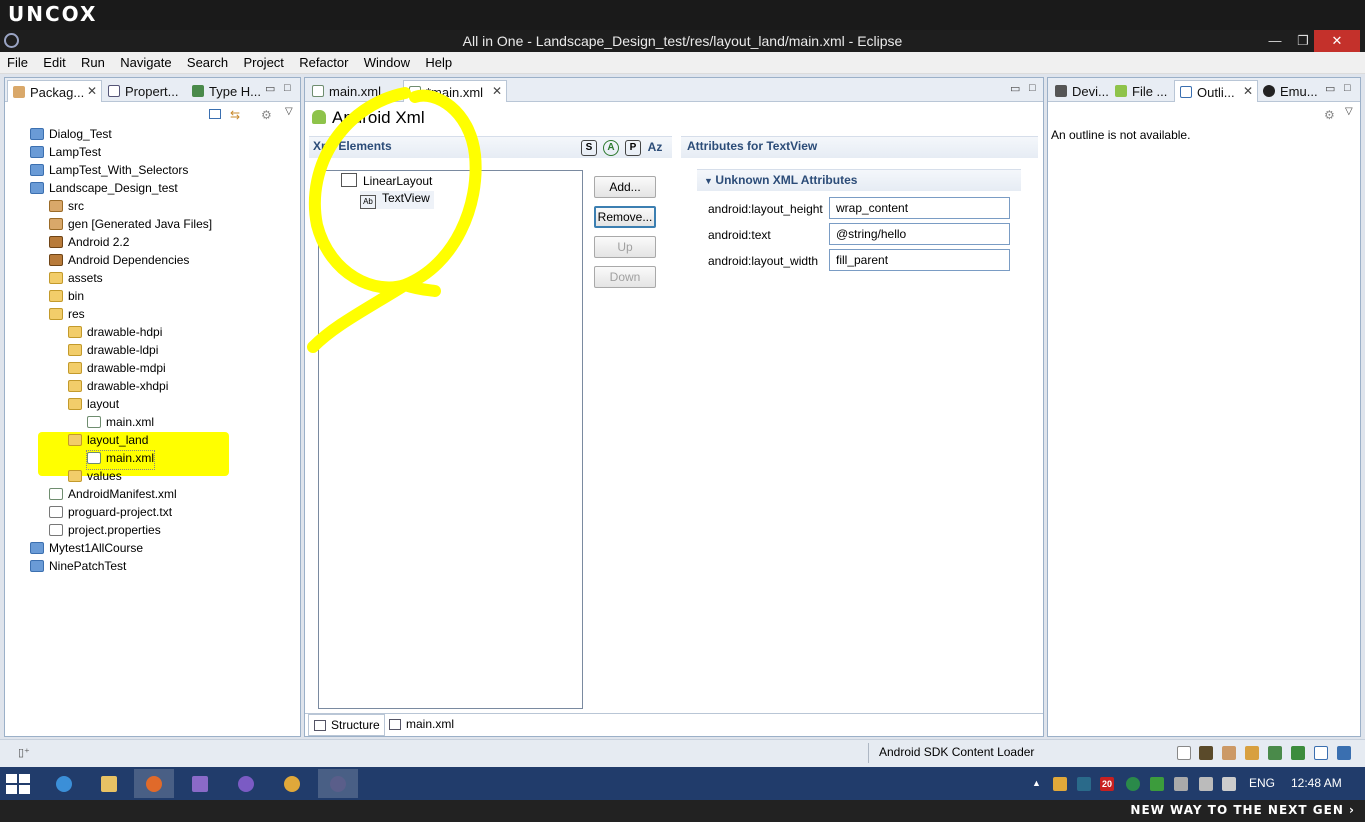  What do you see at coordinates (633, 148) in the screenshot?
I see `sort-p-button: P` at bounding box center [633, 148].